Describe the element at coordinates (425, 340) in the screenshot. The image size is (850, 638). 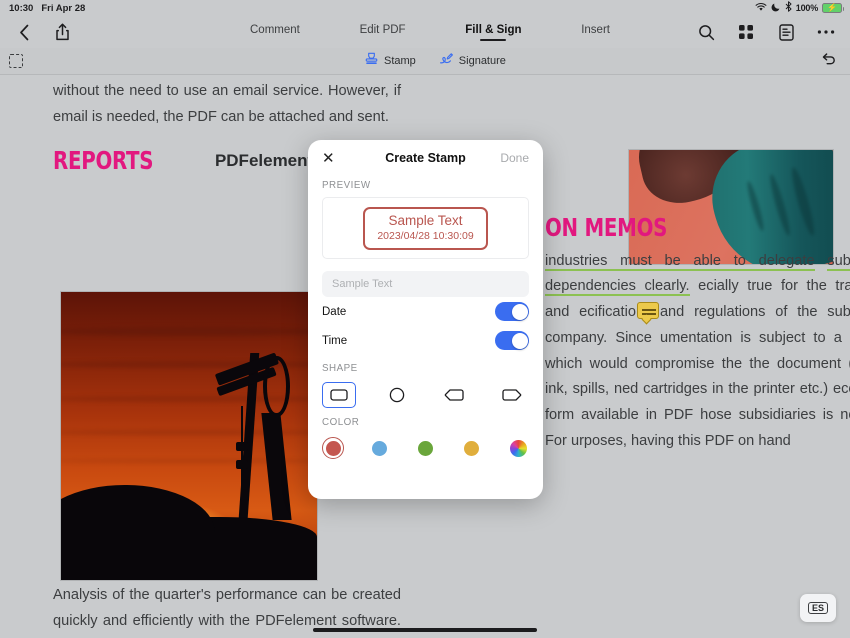
I see `time-toggle-row: Time` at that location.